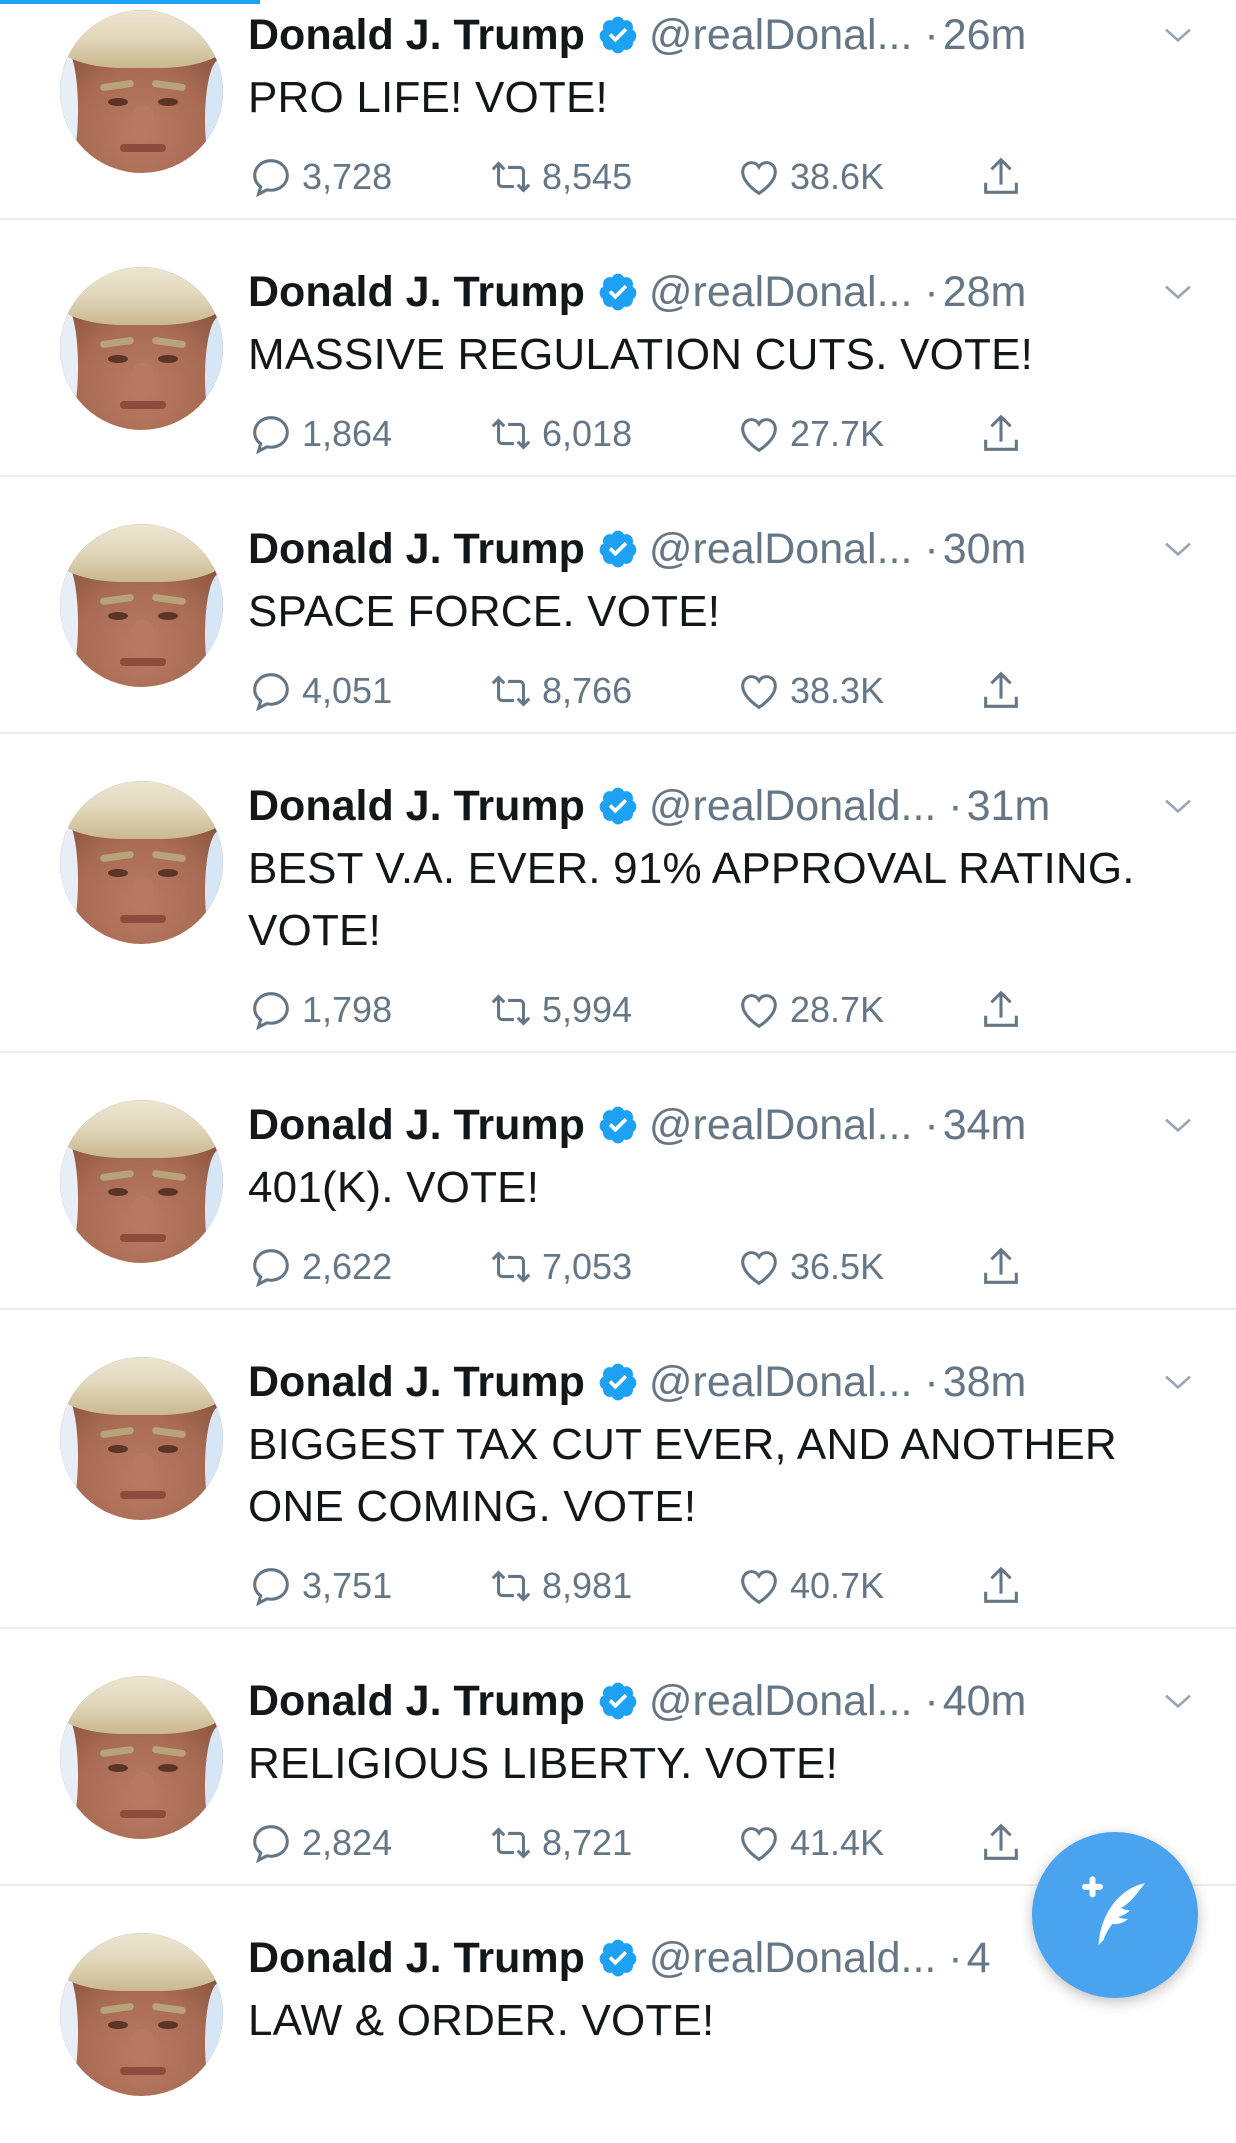 This screenshot has height=2143, width=1236. I want to click on tweet-timestamp: 28m, so click(985, 292).